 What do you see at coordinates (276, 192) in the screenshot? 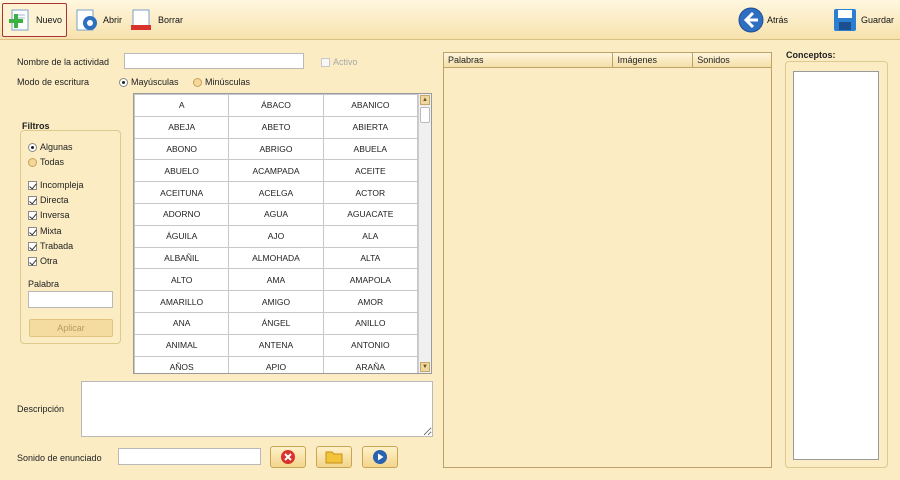
I see `word-cell: ACELGA` at bounding box center [276, 192].